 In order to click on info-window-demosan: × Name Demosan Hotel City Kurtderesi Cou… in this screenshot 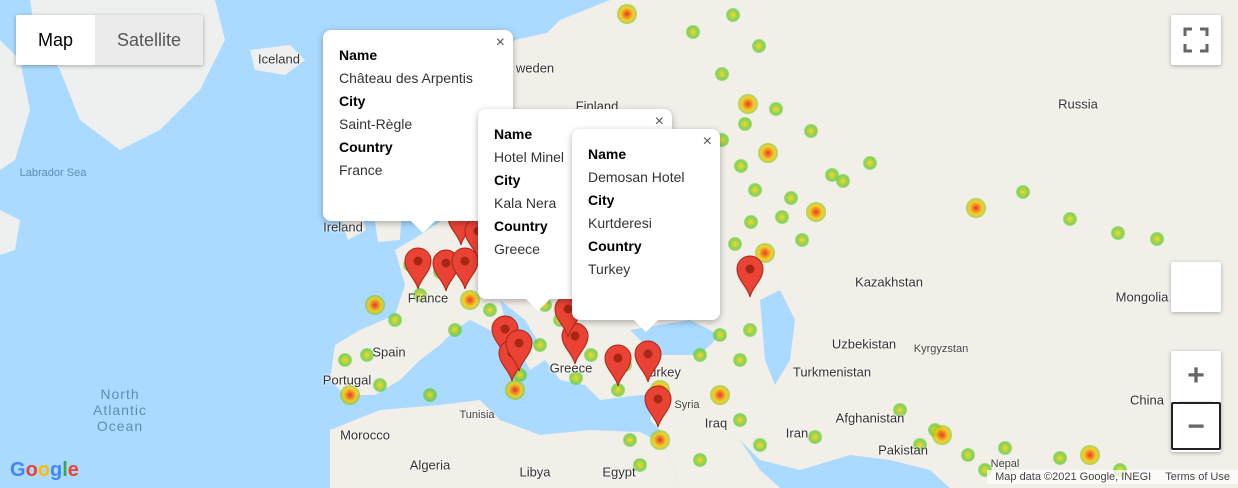, I will do `click(646, 224)`.